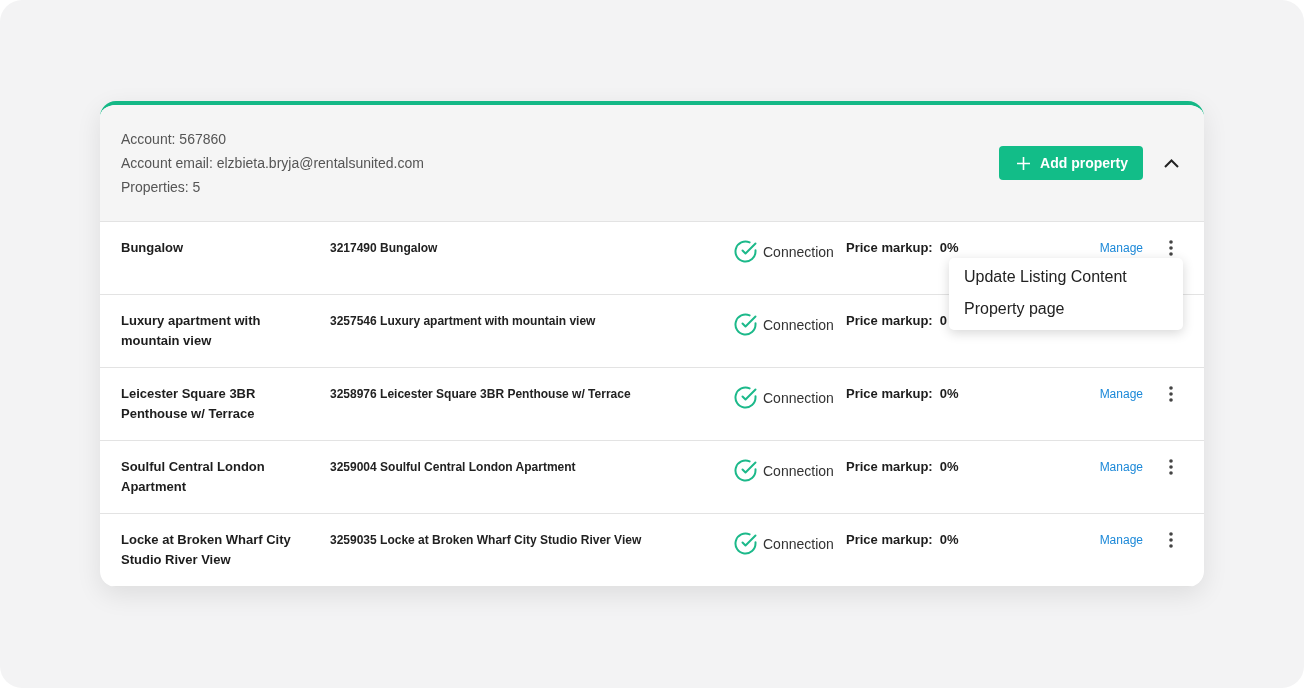 The width and height of the screenshot is (1304, 688). Describe the element at coordinates (272, 163) in the screenshot. I see `account-info-text: Account email: elzbieta.bryja@rentalsunited.com` at that location.